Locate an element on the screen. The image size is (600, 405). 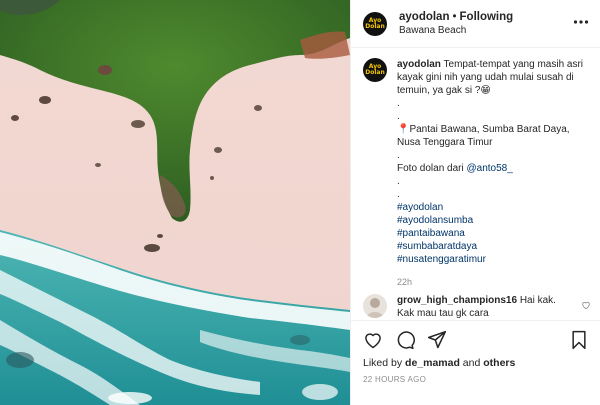
likes-others: others is located at coordinates (499, 363).